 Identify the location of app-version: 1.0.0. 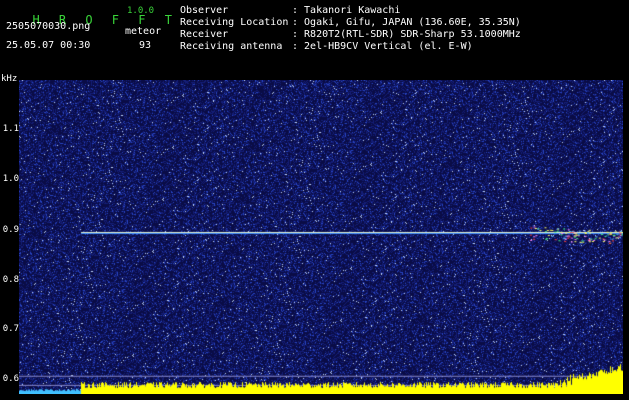
(141, 11).